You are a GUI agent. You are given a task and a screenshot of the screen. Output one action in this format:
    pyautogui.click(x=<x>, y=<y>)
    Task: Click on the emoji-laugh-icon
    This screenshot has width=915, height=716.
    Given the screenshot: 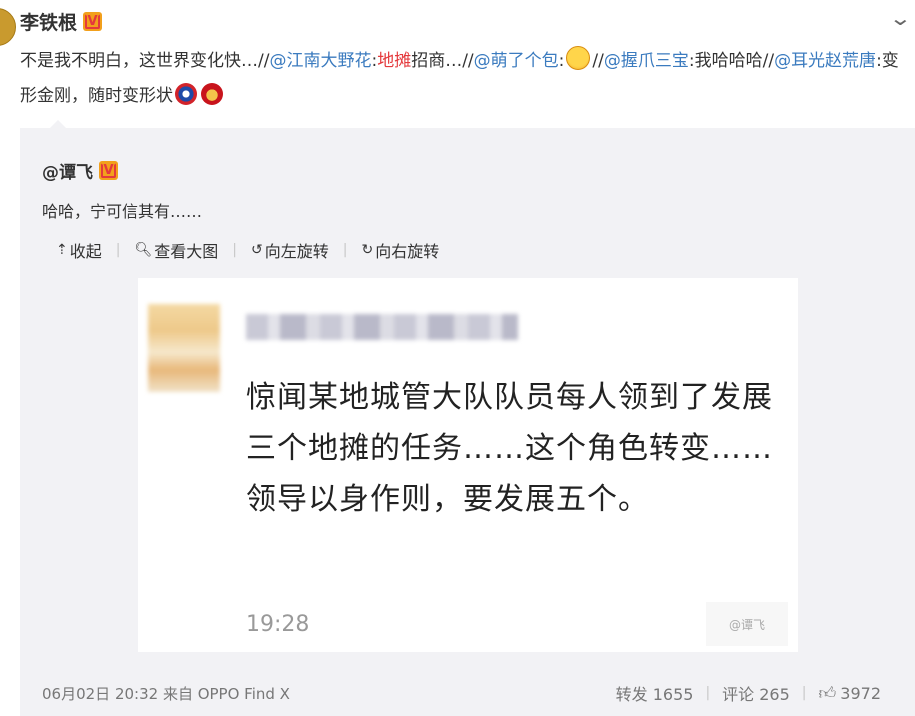 What is the action you would take?
    pyautogui.click(x=578, y=58)
    